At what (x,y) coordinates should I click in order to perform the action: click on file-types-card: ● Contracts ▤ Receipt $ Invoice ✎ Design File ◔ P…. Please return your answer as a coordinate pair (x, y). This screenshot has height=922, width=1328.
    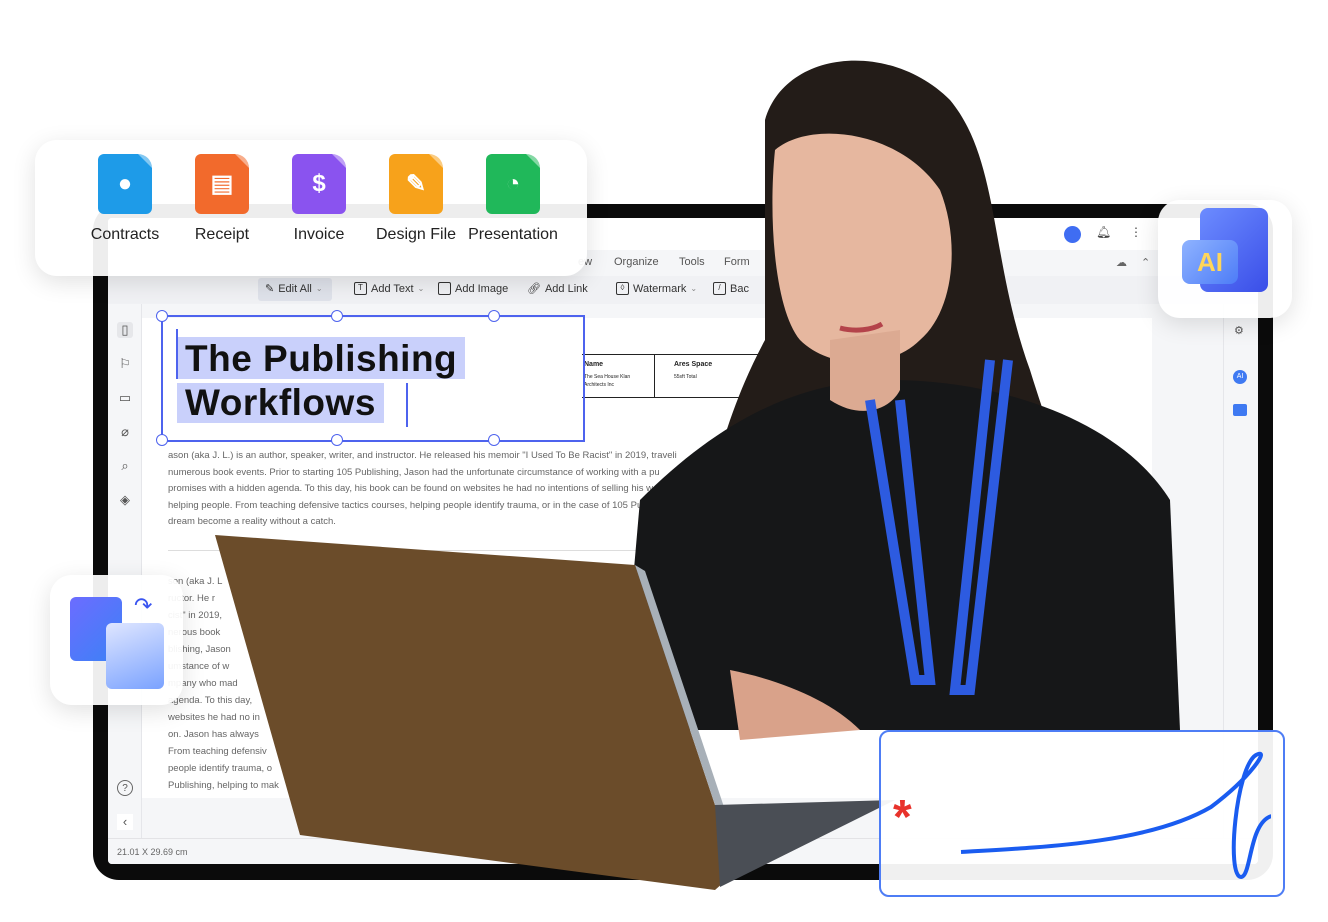
    Looking at the image, I should click on (311, 208).